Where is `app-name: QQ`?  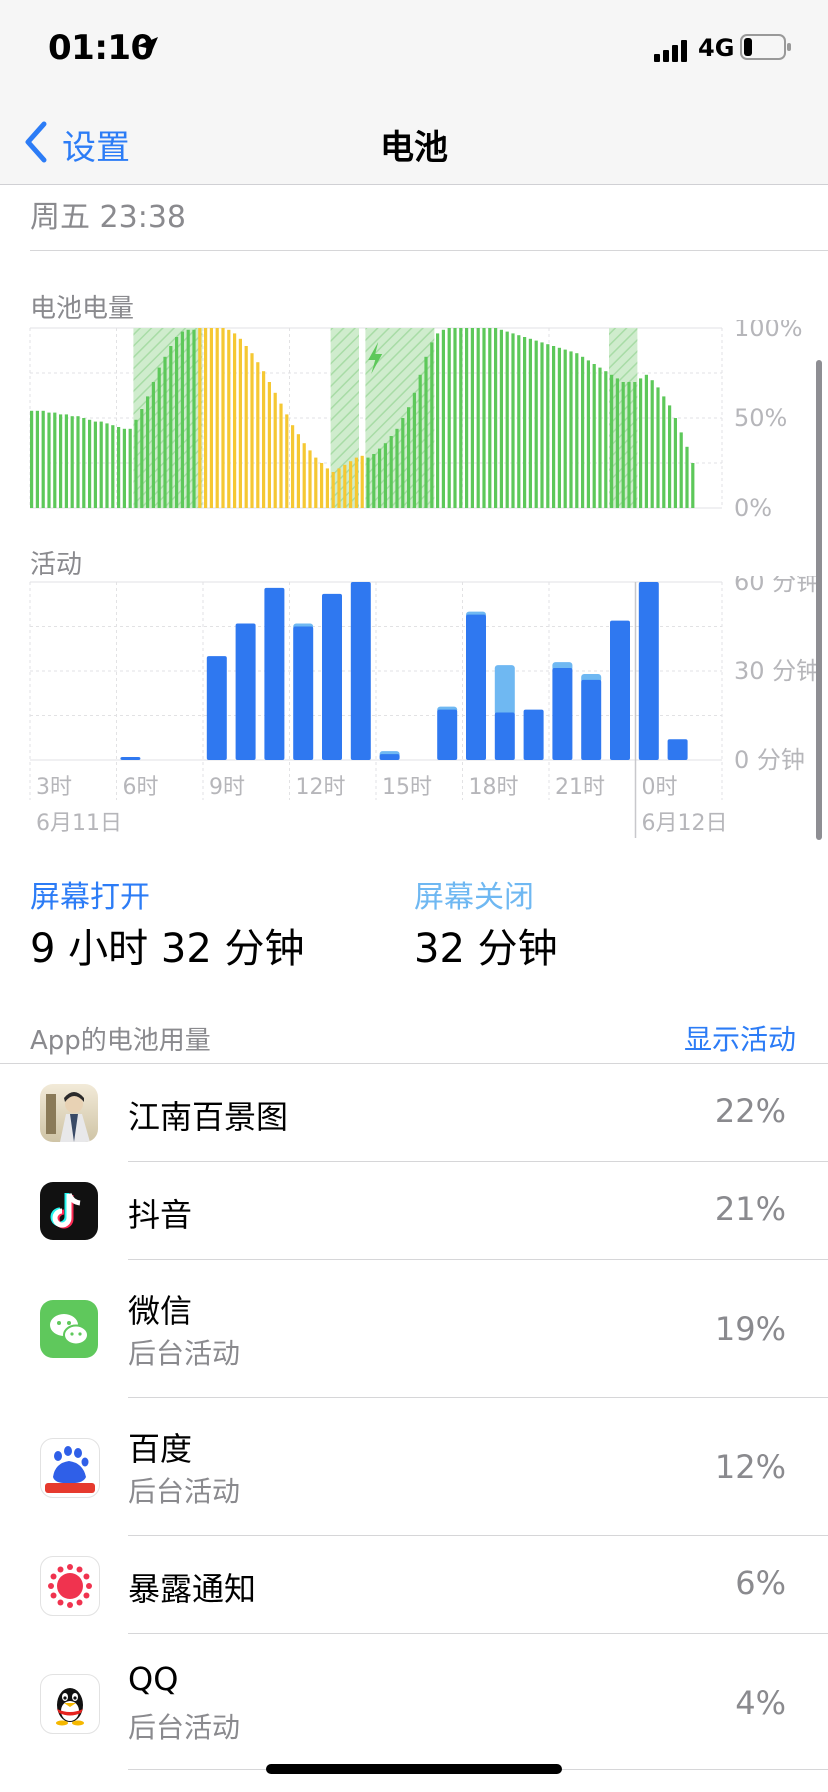 app-name: QQ is located at coordinates (153, 1679).